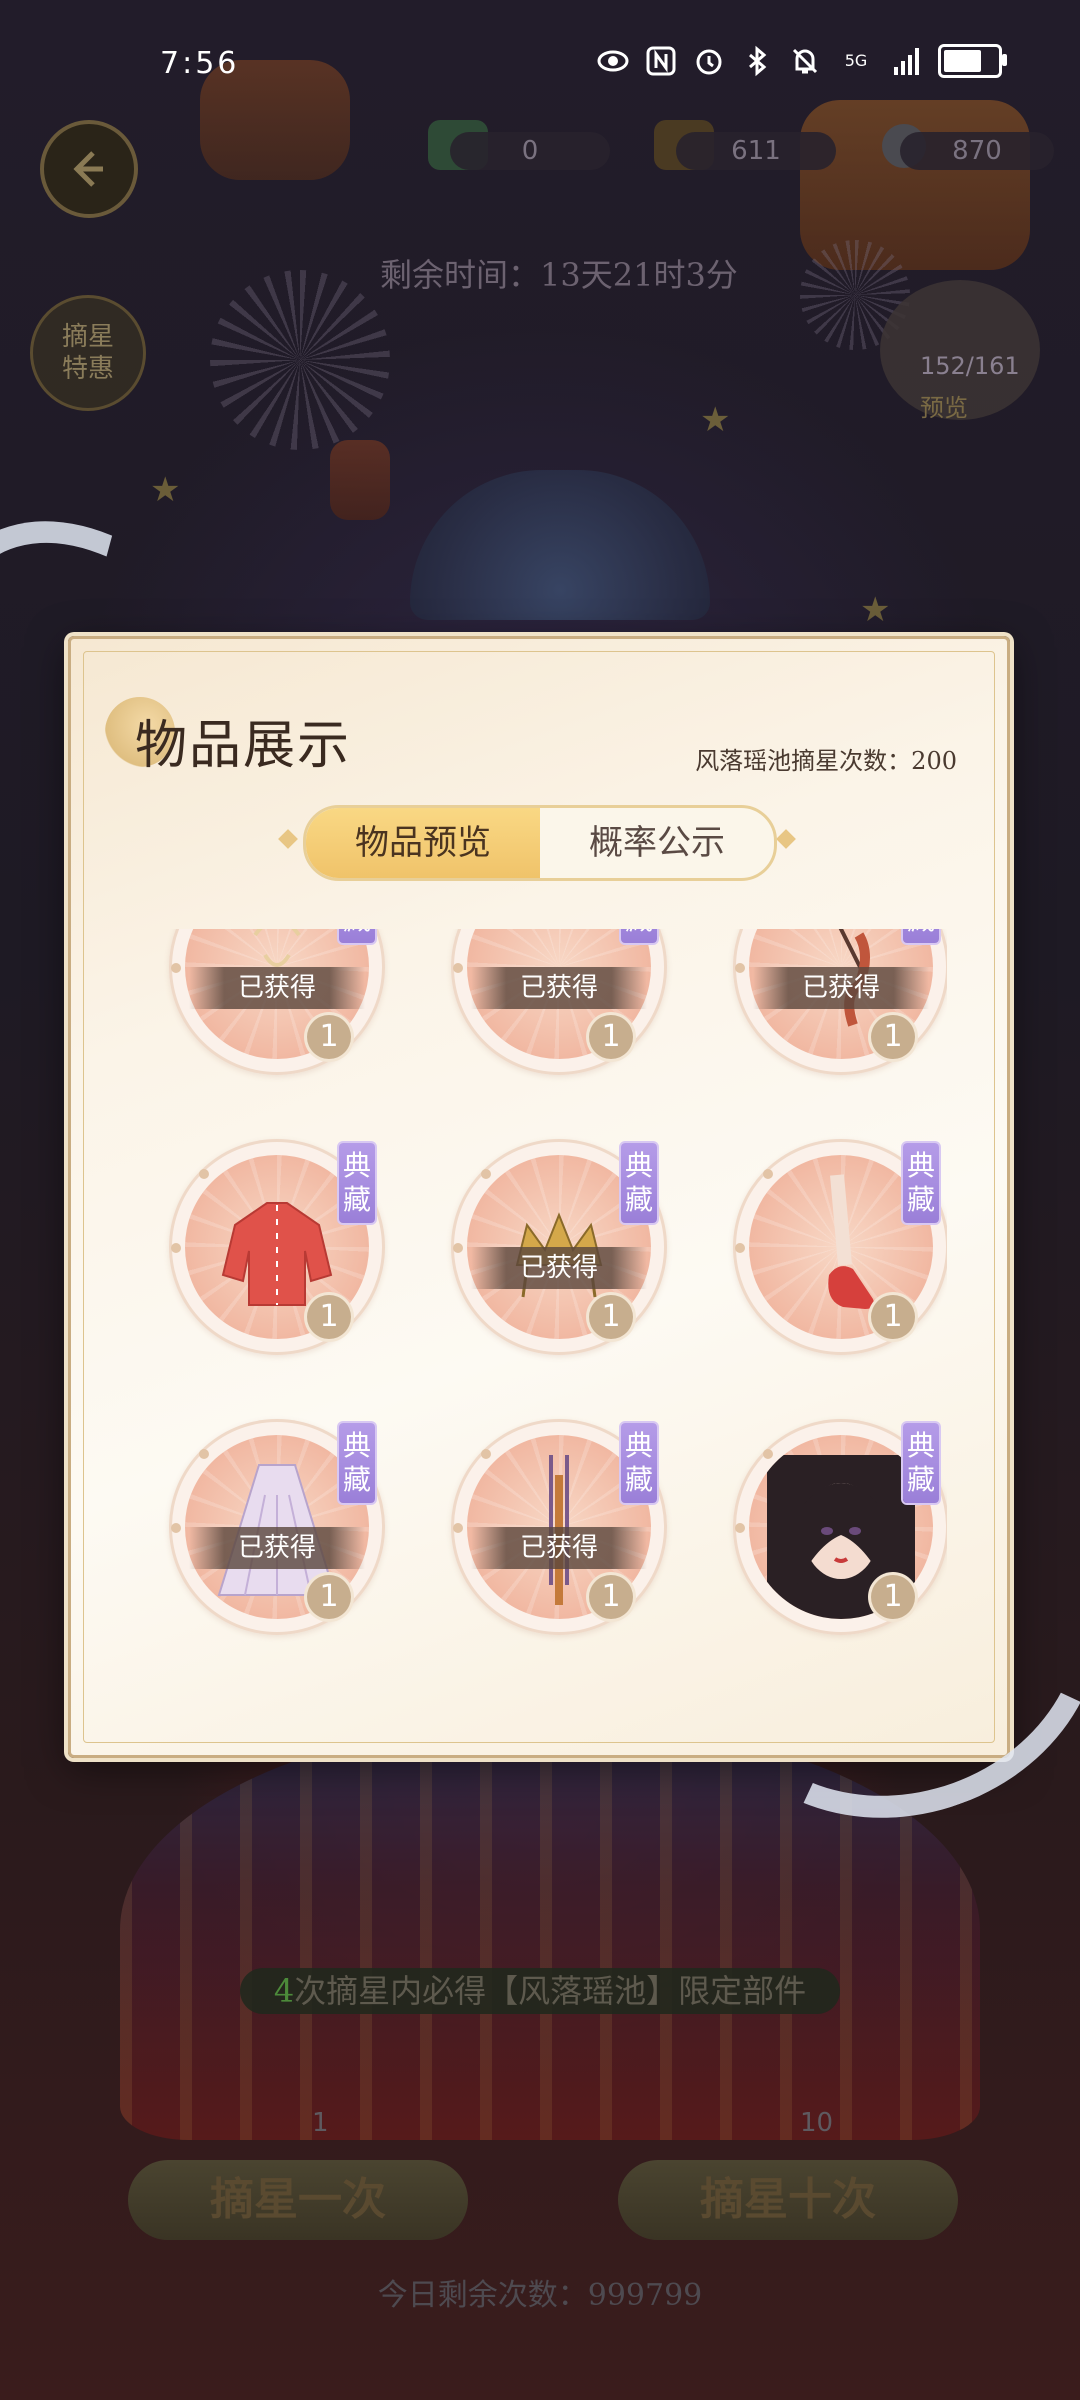 Image resolution: width=1080 pixels, height=2400 pixels. I want to click on modal-tabs: 物品预览 概率公示, so click(540, 843).